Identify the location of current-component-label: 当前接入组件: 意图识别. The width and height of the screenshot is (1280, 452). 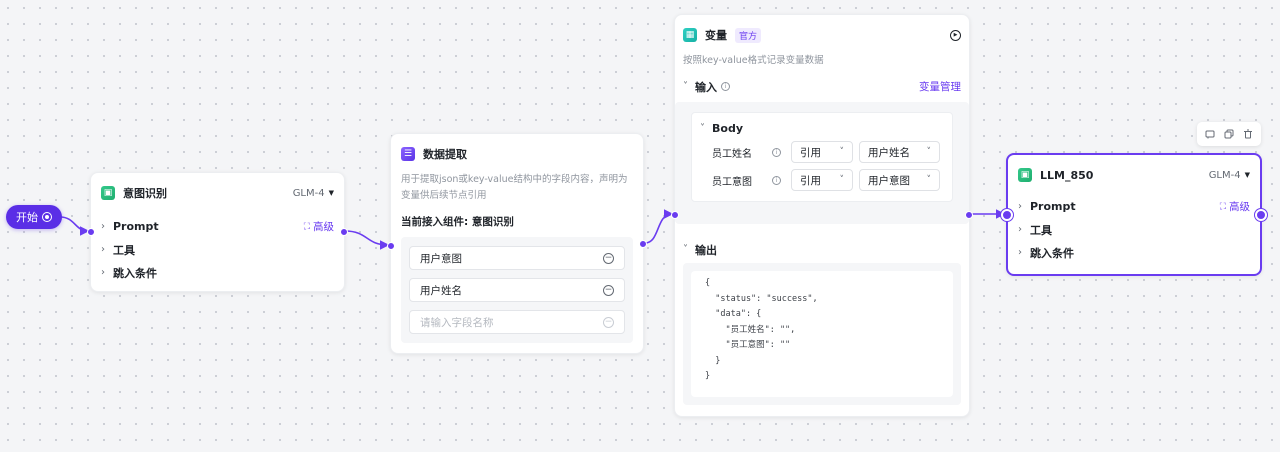
(457, 222).